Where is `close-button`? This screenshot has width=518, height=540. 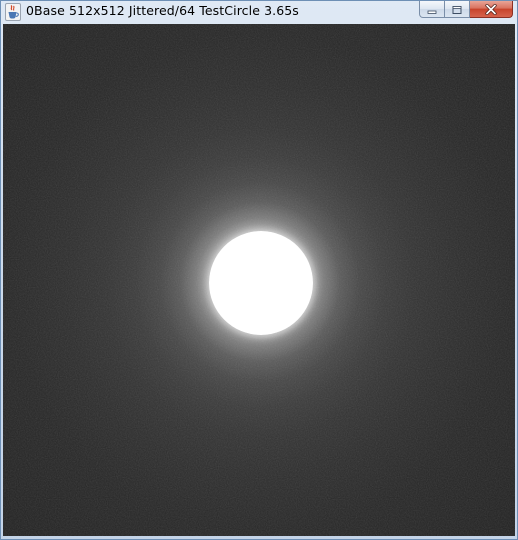 close-button is located at coordinates (491, 9).